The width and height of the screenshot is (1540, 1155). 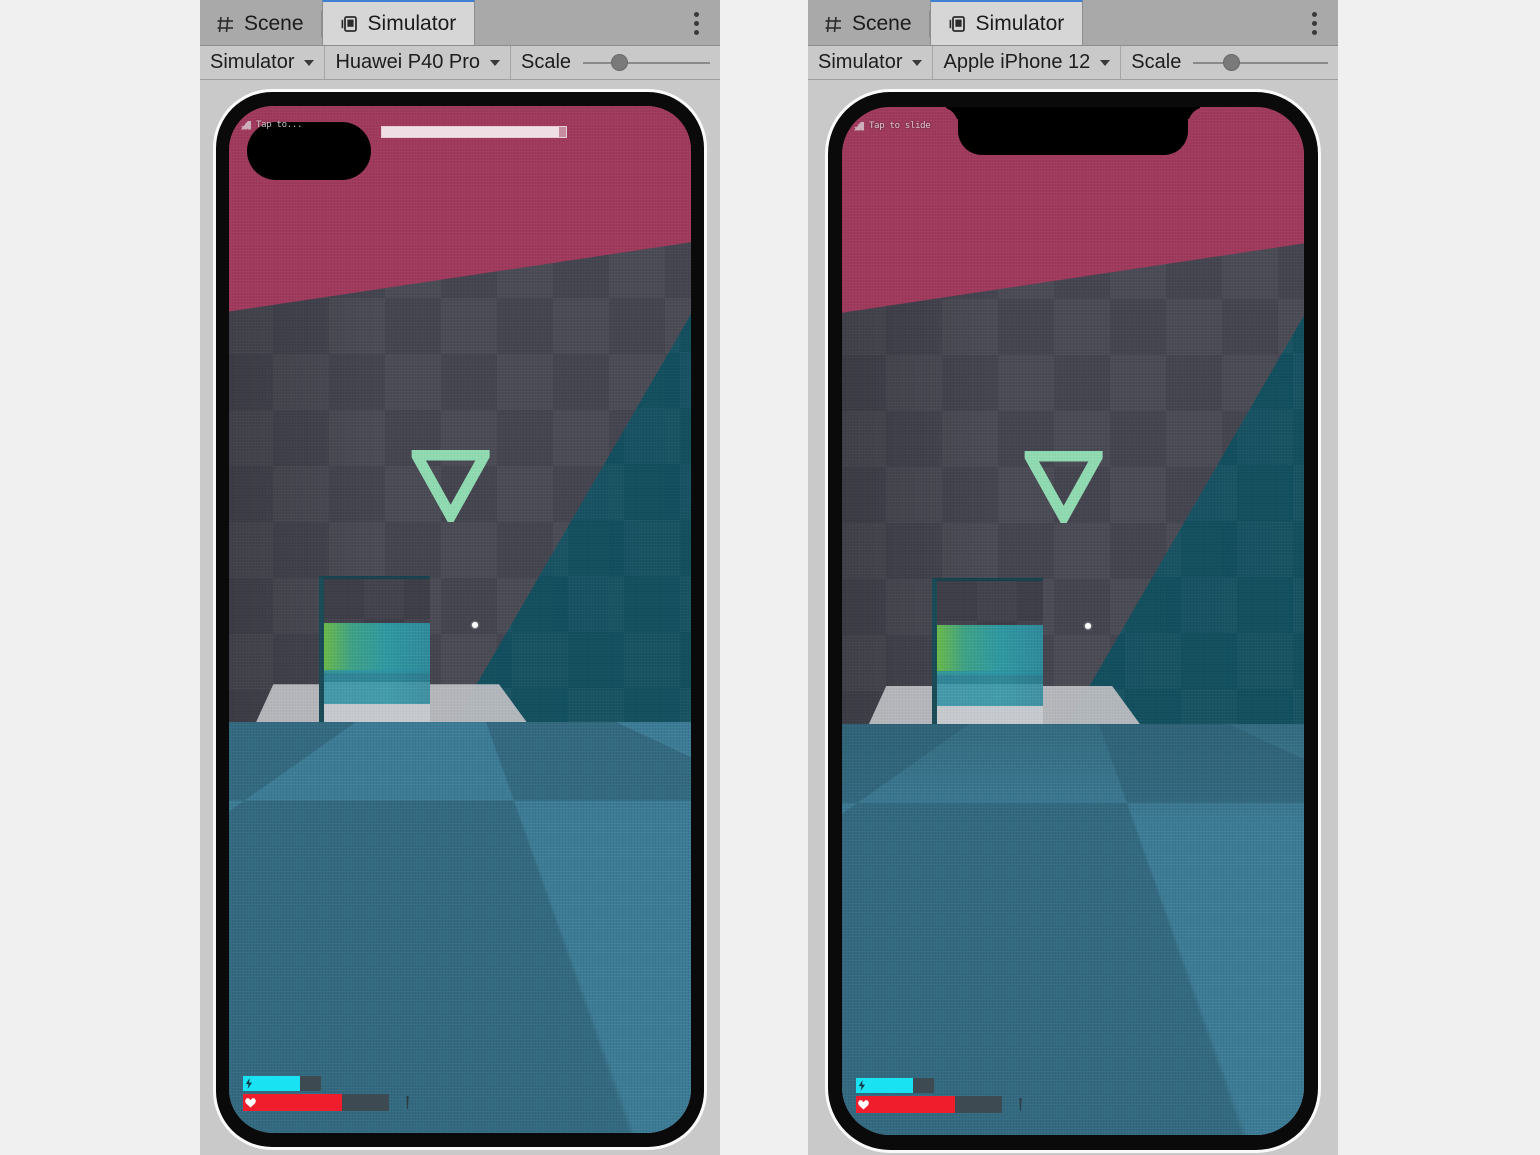 I want to click on tab-simulator-label-left: Simulator, so click(x=412, y=23).